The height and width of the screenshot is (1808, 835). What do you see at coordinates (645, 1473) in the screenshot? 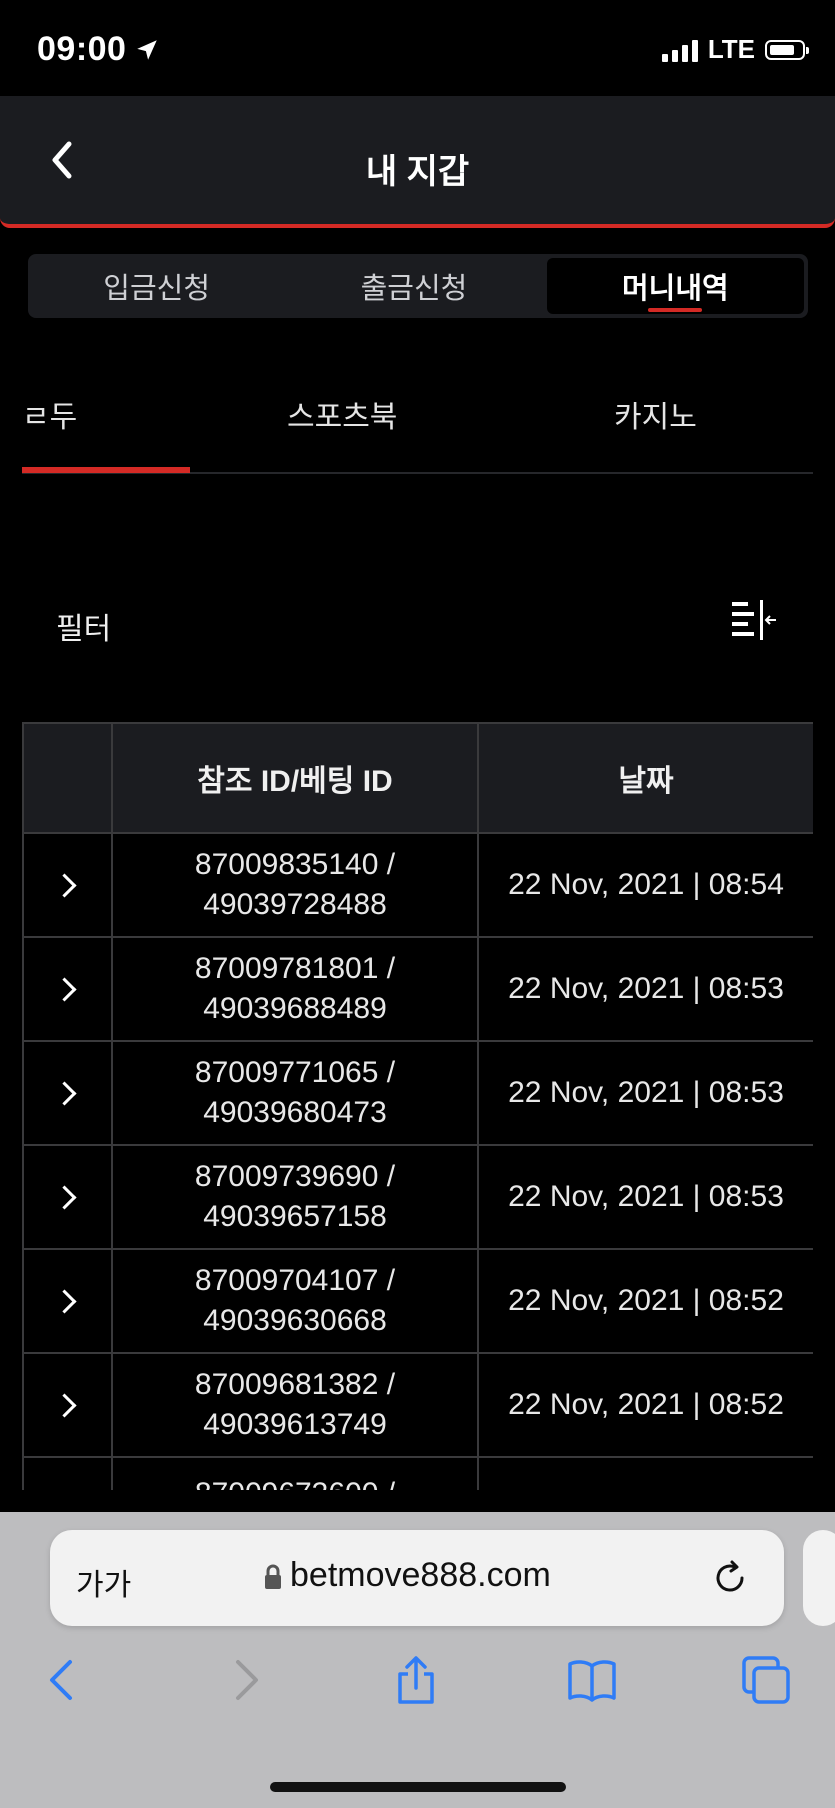
I see `row-date` at bounding box center [645, 1473].